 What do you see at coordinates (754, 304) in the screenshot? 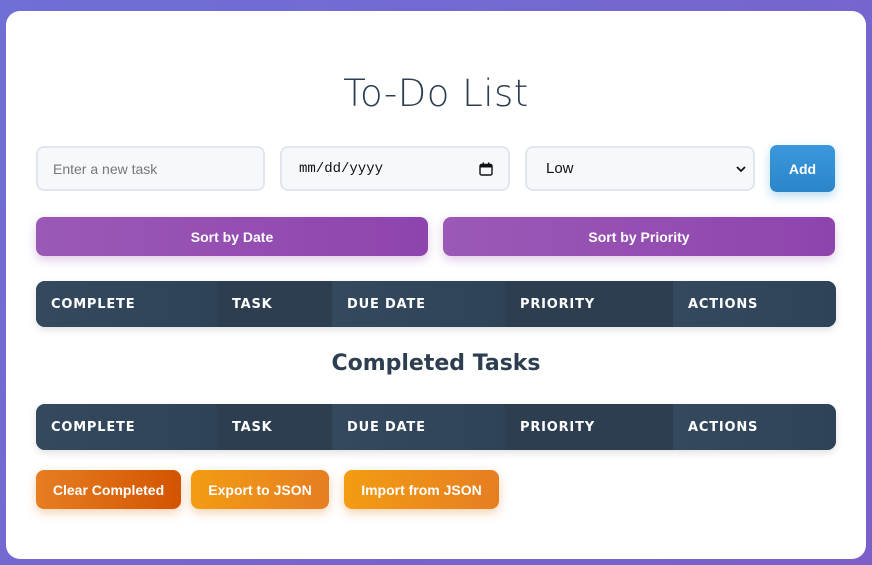
I see `column-actions: ACTIONS` at bounding box center [754, 304].